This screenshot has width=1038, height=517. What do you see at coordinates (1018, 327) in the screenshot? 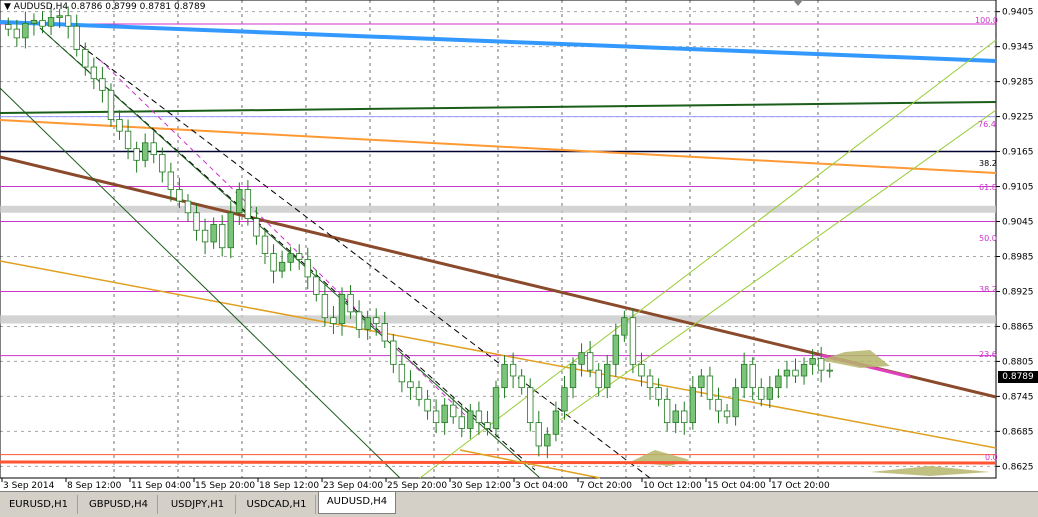
I see `price-tick-label: 0.8865` at bounding box center [1018, 327].